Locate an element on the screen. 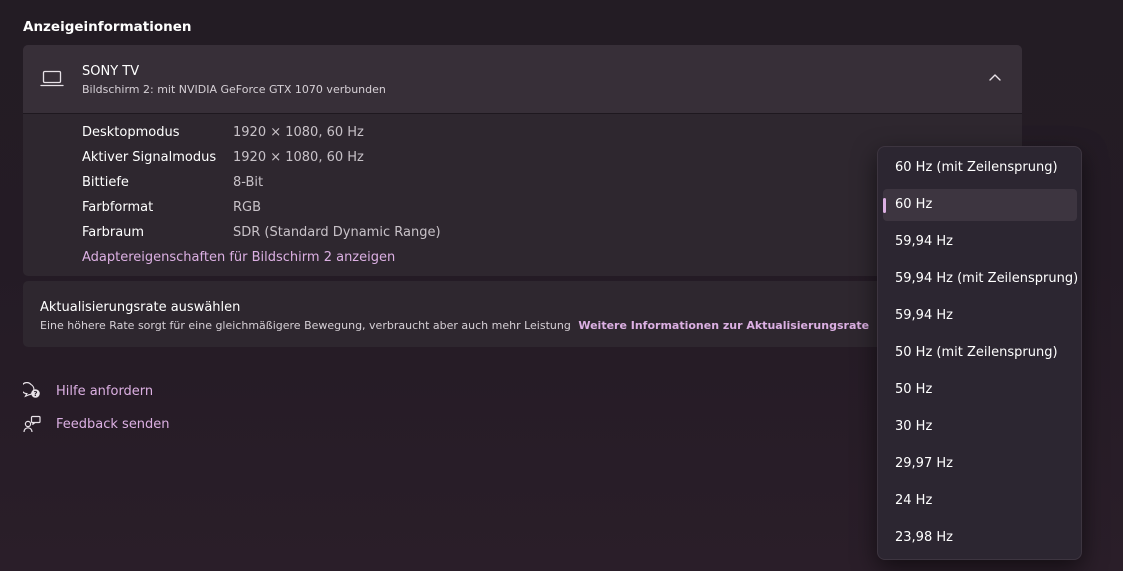  refresh-option-label: 23,98 Hz is located at coordinates (924, 537).